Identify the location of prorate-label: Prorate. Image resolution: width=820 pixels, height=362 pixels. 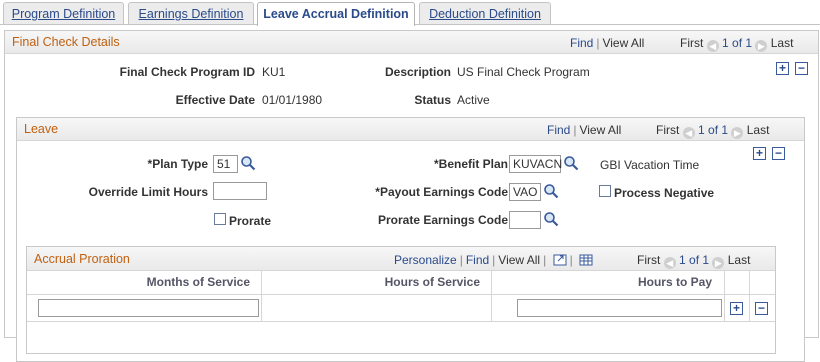
(250, 221).